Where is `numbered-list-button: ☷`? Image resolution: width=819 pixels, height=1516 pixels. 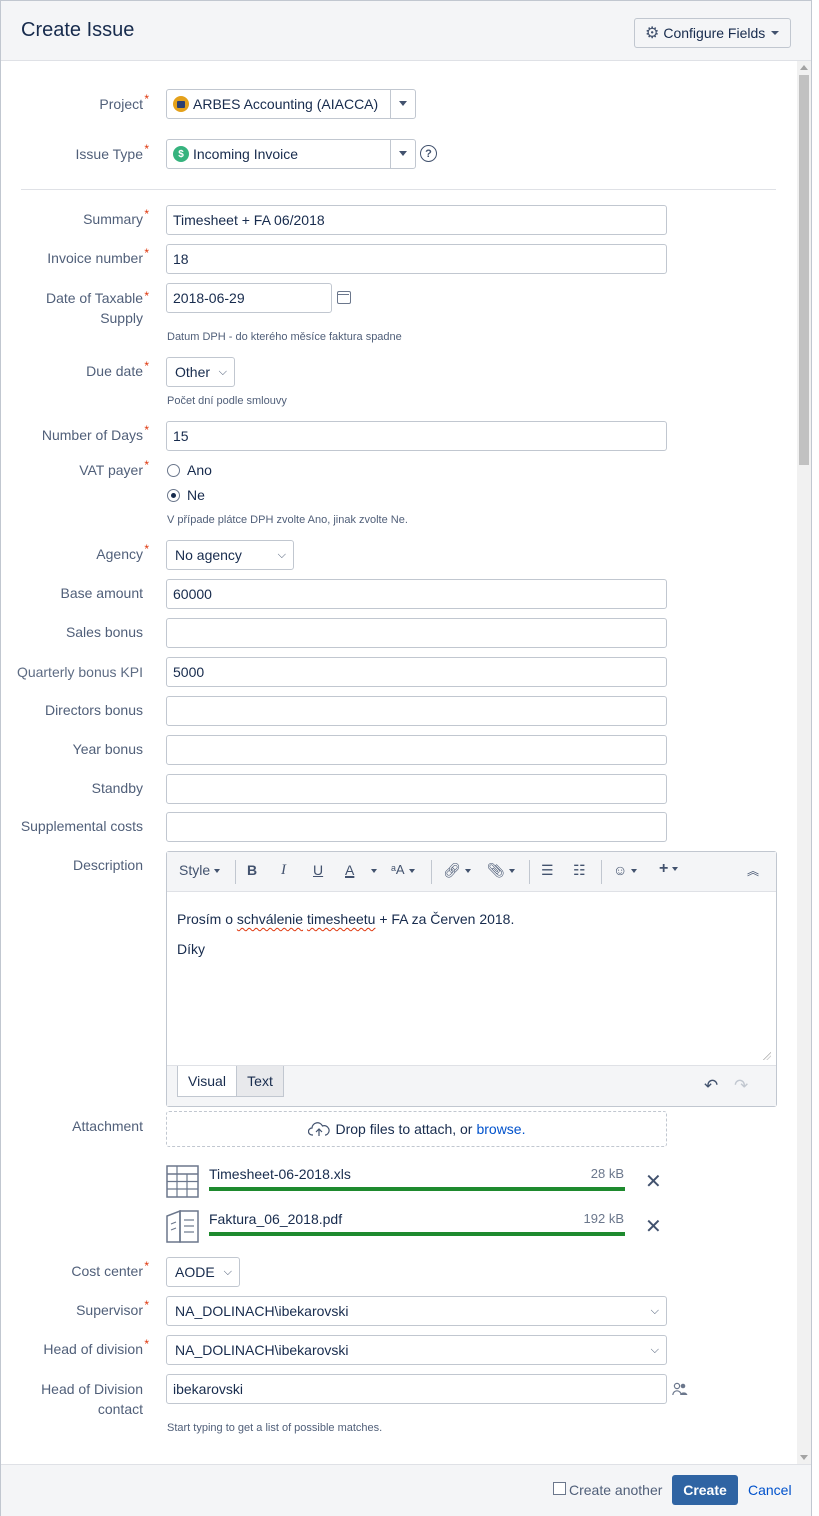 numbered-list-button: ☷ is located at coordinates (579, 870).